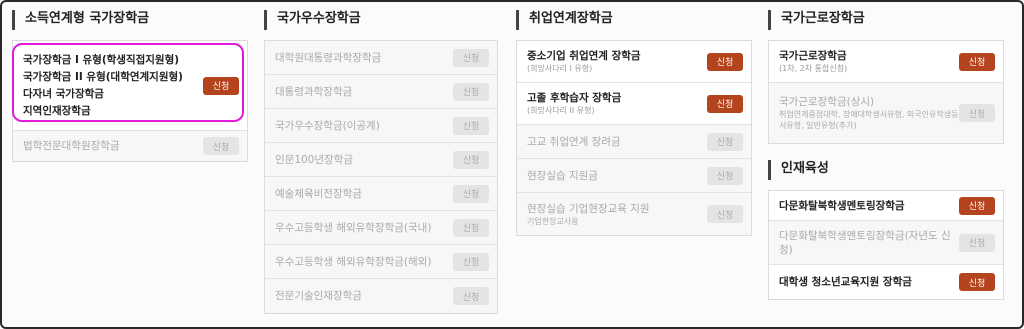 The height and width of the screenshot is (329, 1024). I want to click on employment-item-label: 현장실습 기업현장교육 지원 기업현장교사용, so click(617, 214).